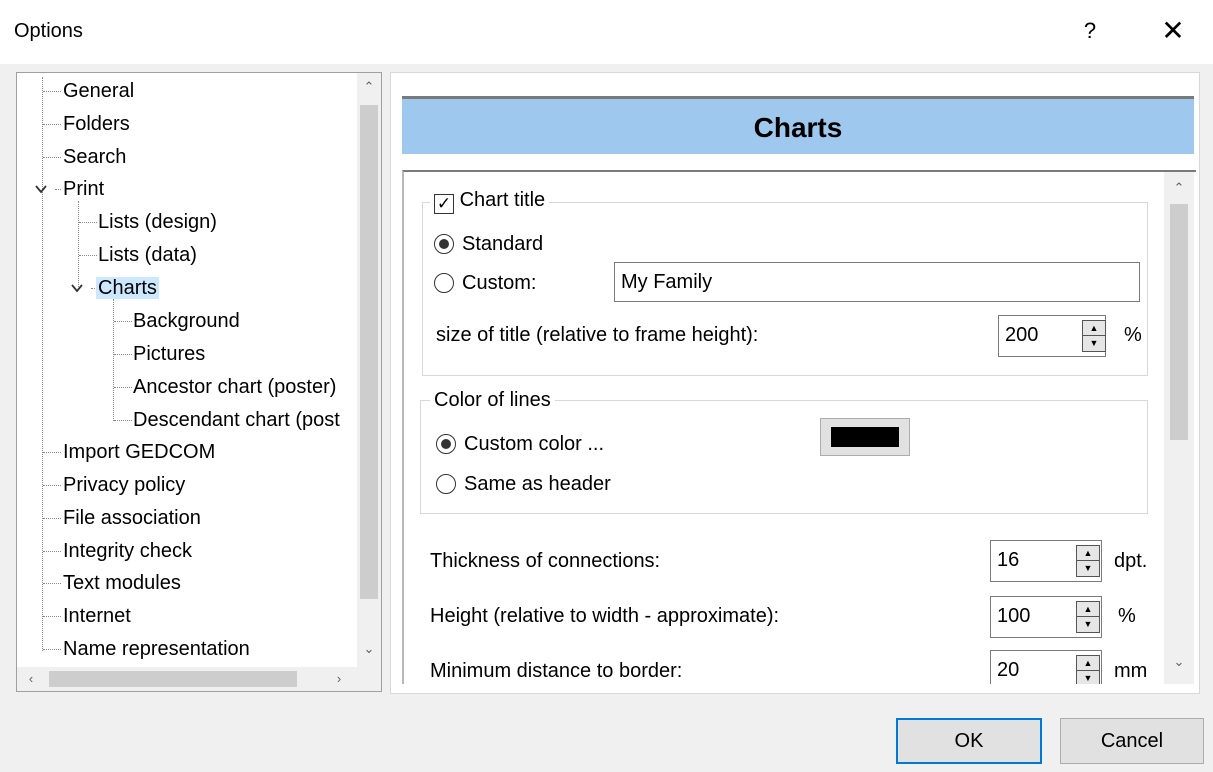  I want to click on scroll-right-arrow-icon: ›, so click(339, 679).